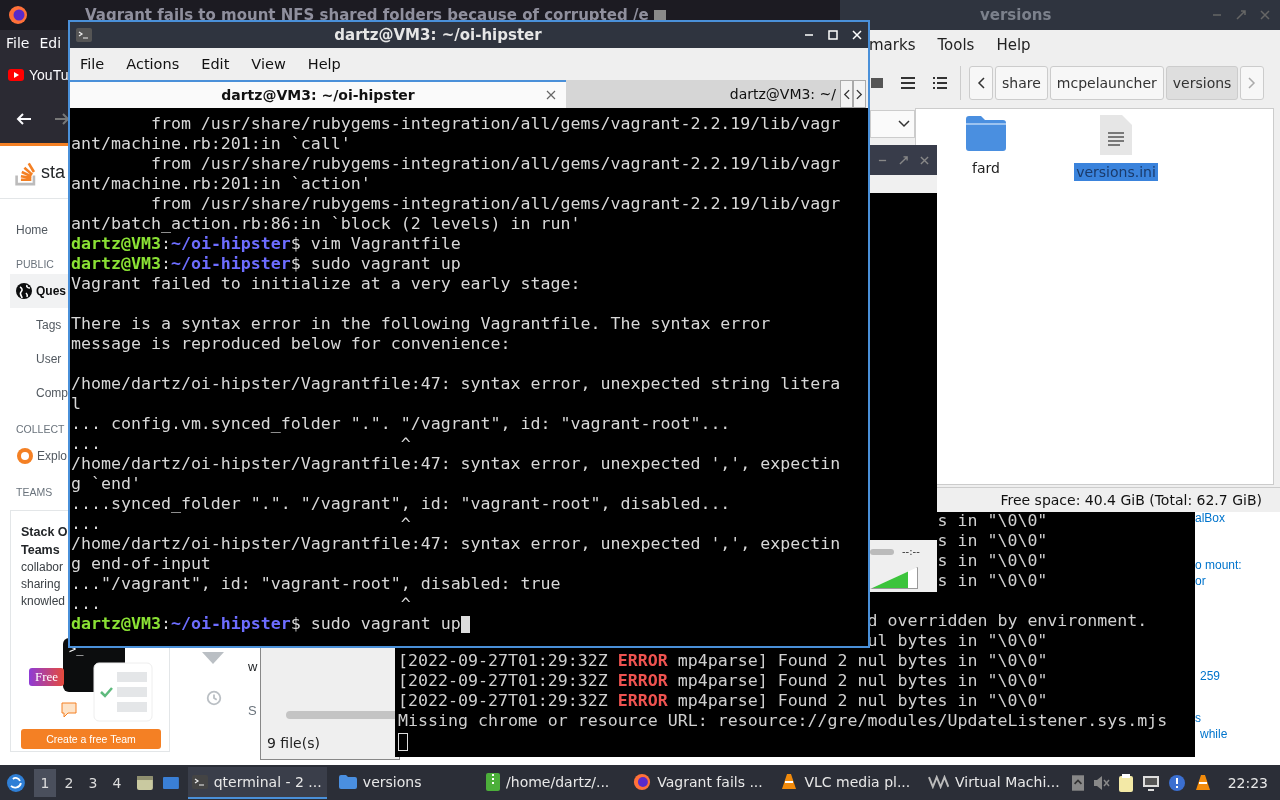  I want to click on breadcrumb-button: versions, so click(1202, 83).